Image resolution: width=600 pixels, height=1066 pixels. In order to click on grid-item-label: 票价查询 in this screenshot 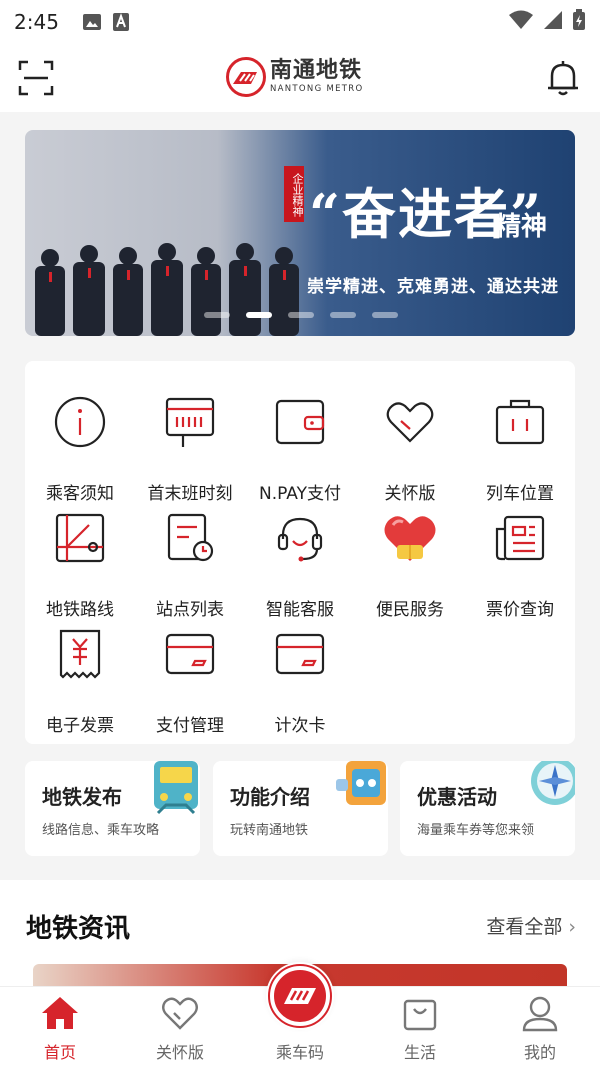, I will do `click(520, 610)`.